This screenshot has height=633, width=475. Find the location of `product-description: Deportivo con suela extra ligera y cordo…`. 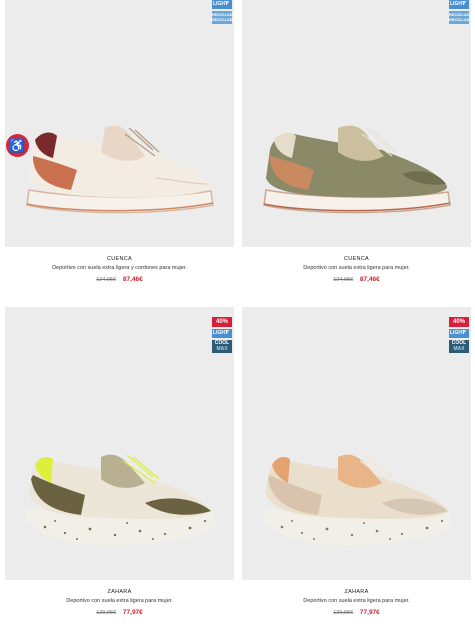

product-description: Deportivo con suela extra ligera y cordo… is located at coordinates (119, 268).